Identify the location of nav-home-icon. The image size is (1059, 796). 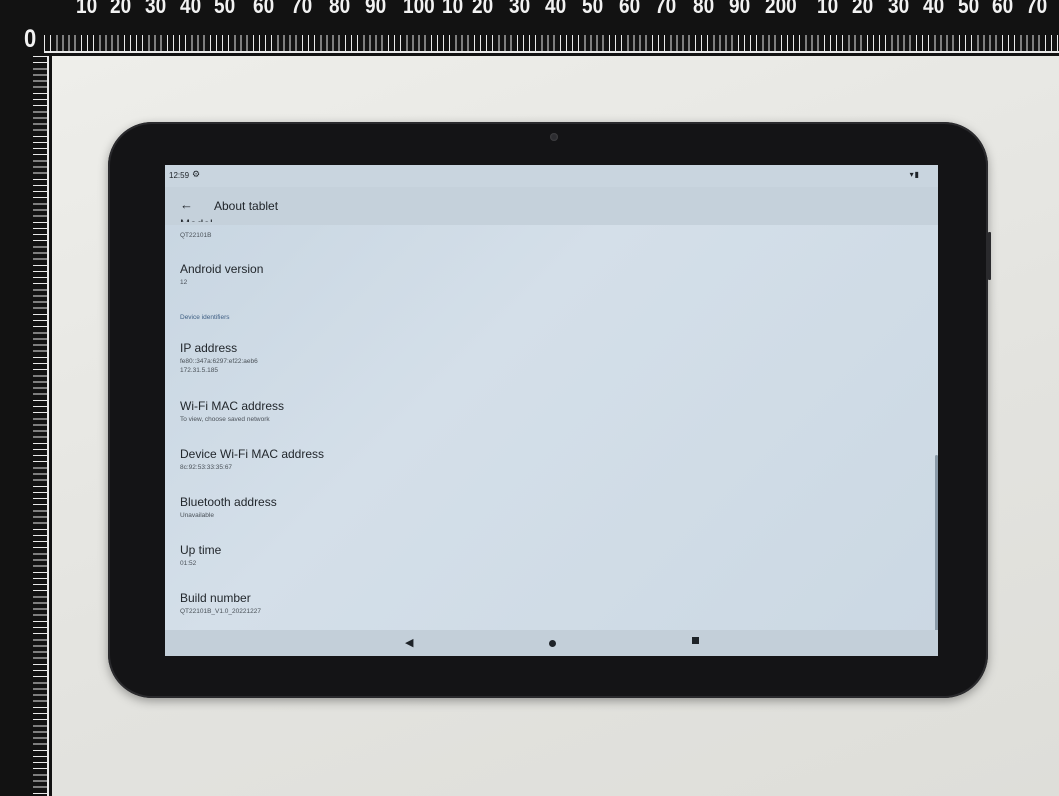
(552, 643).